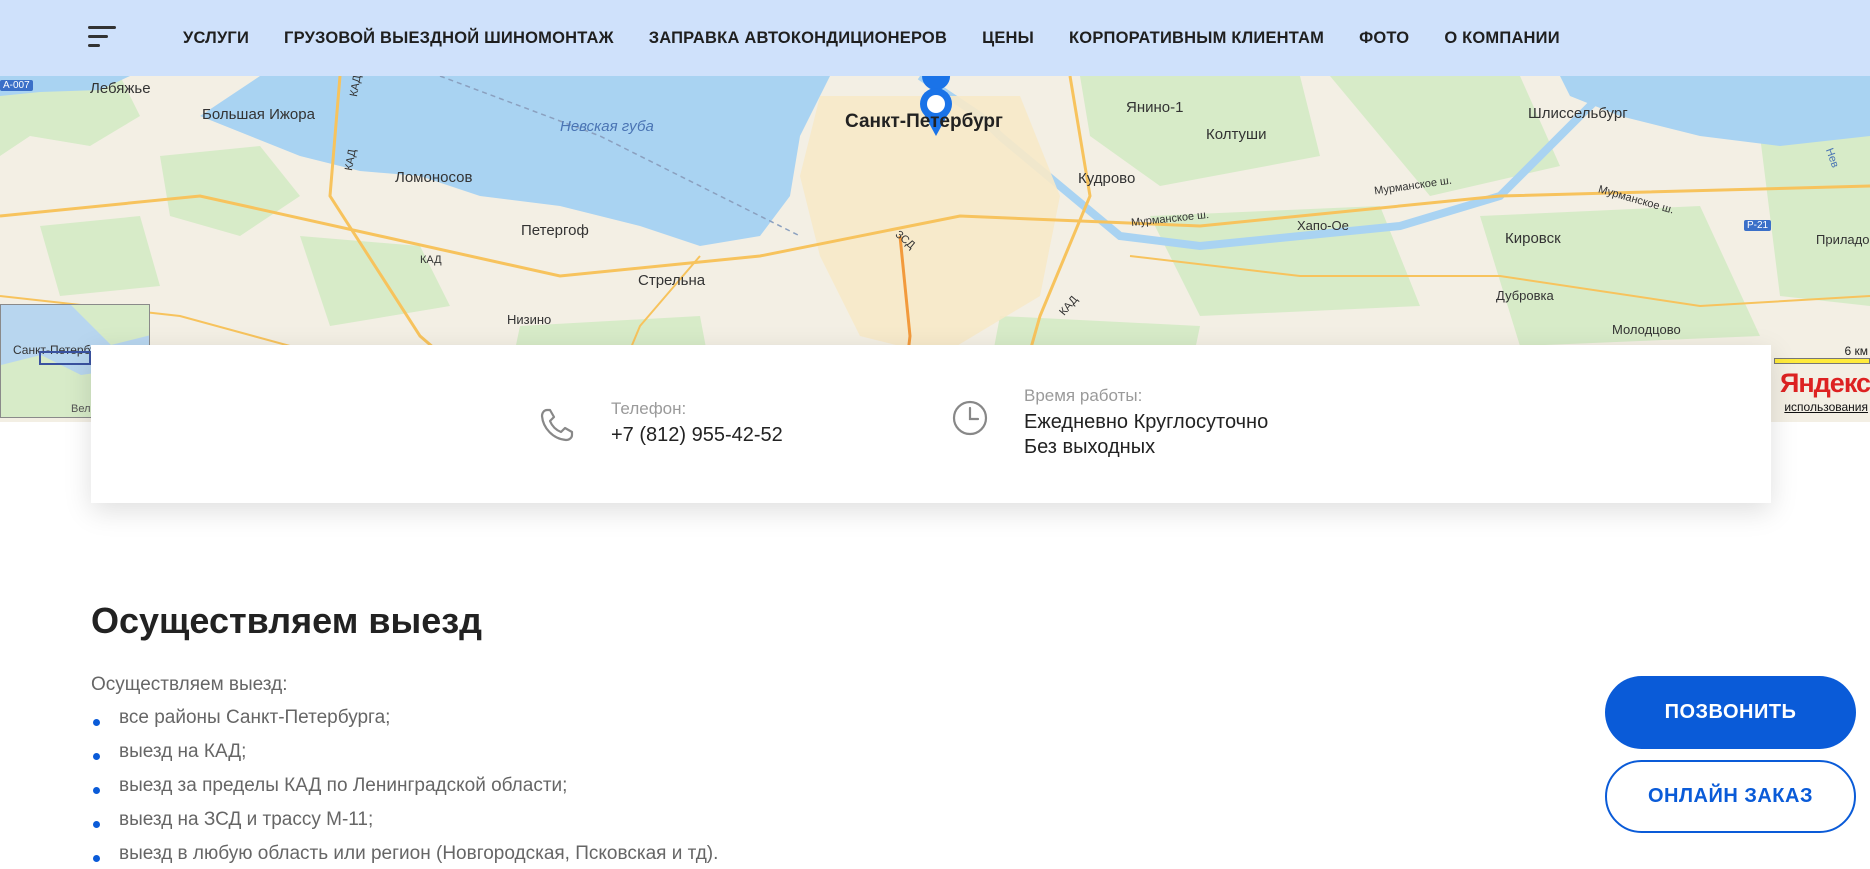  What do you see at coordinates (65, 358) in the screenshot?
I see `minimap-viewport` at bounding box center [65, 358].